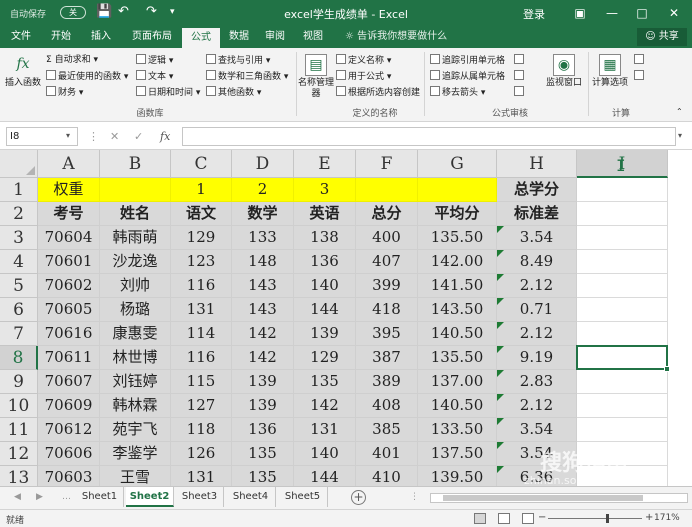 This screenshot has height=527, width=692. I want to click on row-header-6: 6, so click(19, 310).